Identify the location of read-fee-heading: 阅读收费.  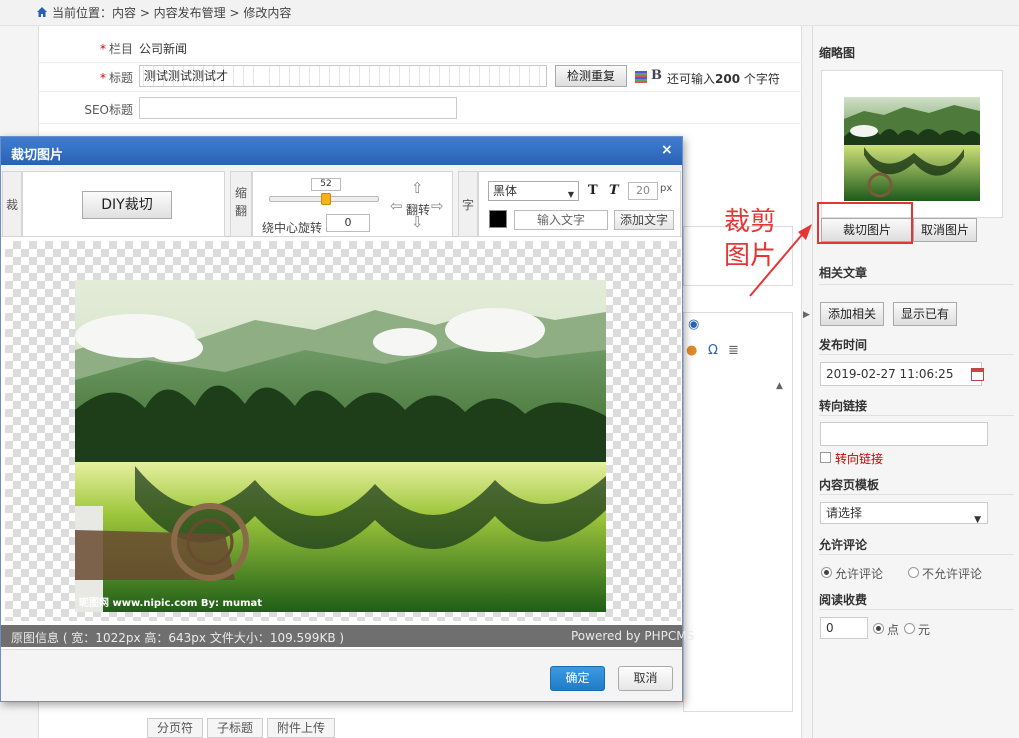
(843, 600).